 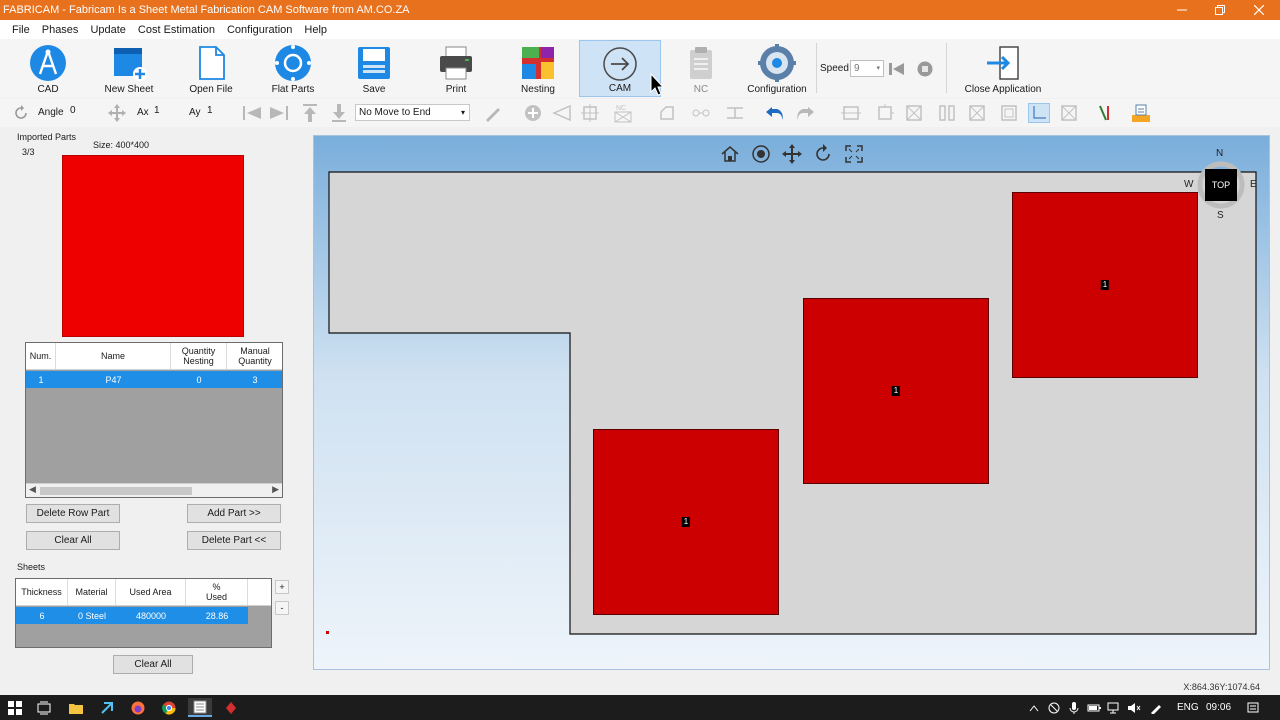 What do you see at coordinates (1220, 10) in the screenshot?
I see `maximize-button` at bounding box center [1220, 10].